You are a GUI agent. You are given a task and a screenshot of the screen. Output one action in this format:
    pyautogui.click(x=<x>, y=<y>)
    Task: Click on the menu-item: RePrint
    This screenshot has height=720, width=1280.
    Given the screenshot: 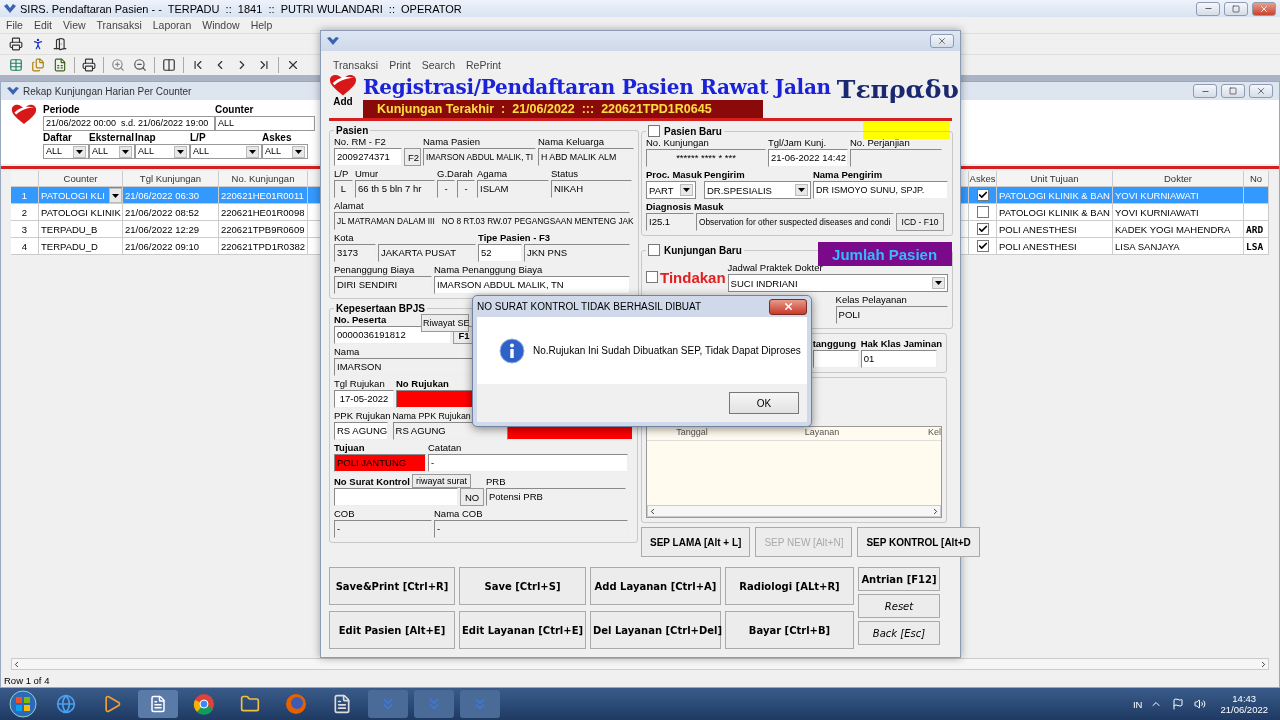 What is the action you would take?
    pyautogui.click(x=483, y=65)
    